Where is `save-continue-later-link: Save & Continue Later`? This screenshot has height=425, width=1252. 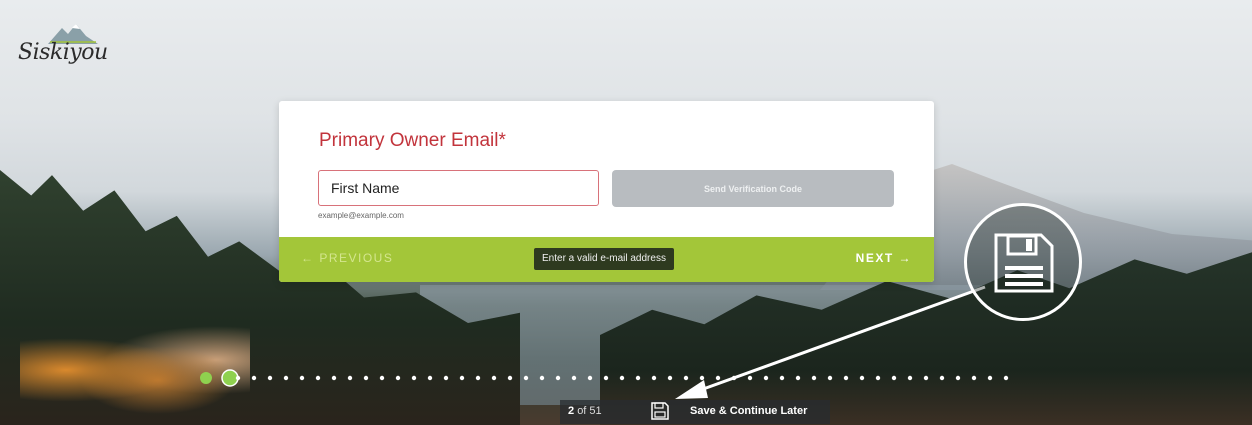 save-continue-later-link: Save & Continue Later is located at coordinates (748, 411).